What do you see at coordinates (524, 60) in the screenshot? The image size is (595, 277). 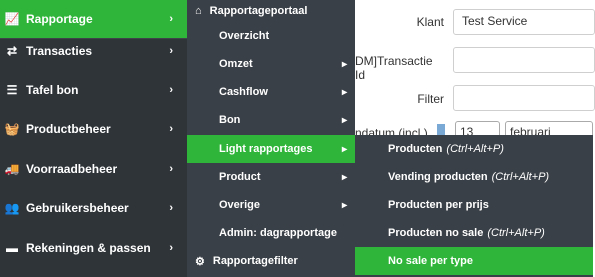 I see `transactie-id-input` at bounding box center [524, 60].